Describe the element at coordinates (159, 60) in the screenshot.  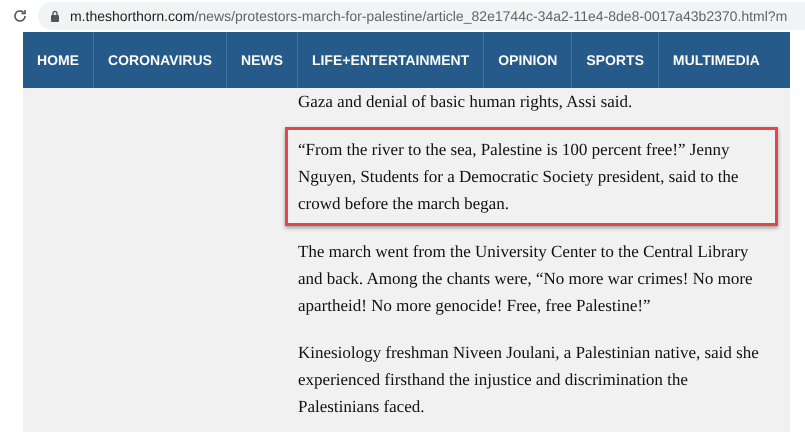
I see `nav-link: CORONAVIRUS` at that location.